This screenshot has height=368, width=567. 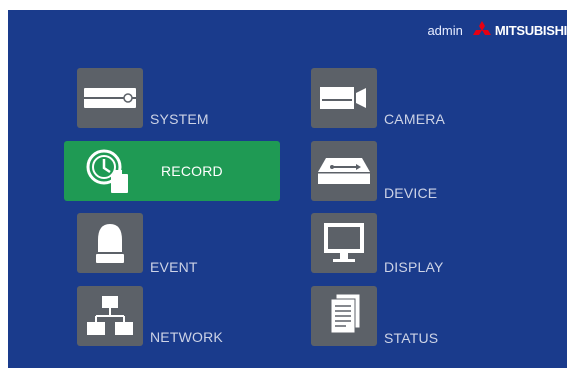 I want to click on menu-label-network: NETWORK, so click(x=186, y=337).